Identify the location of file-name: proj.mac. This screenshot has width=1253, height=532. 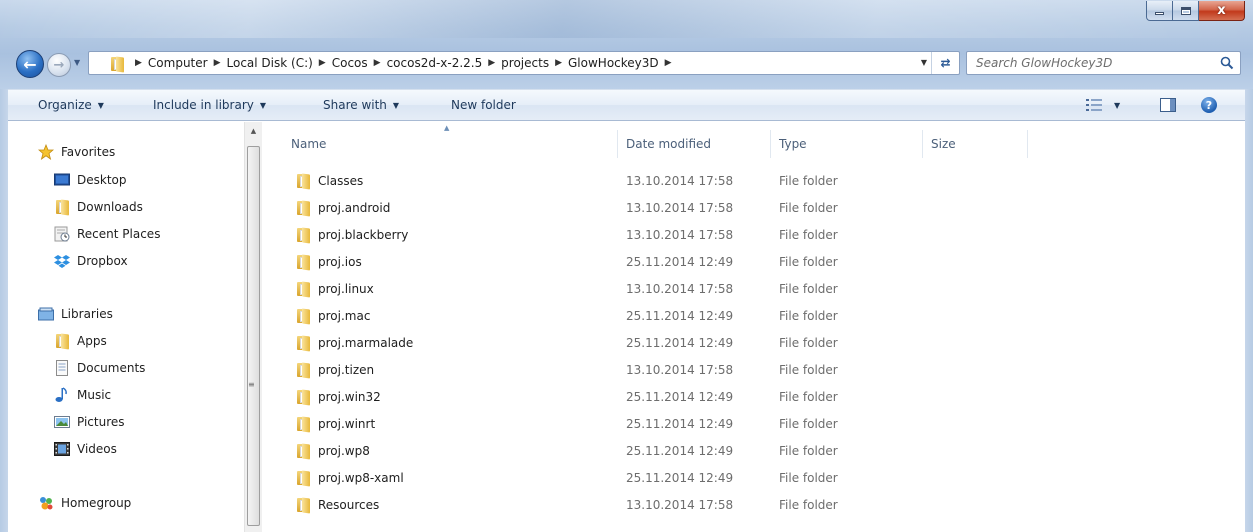
(344, 316).